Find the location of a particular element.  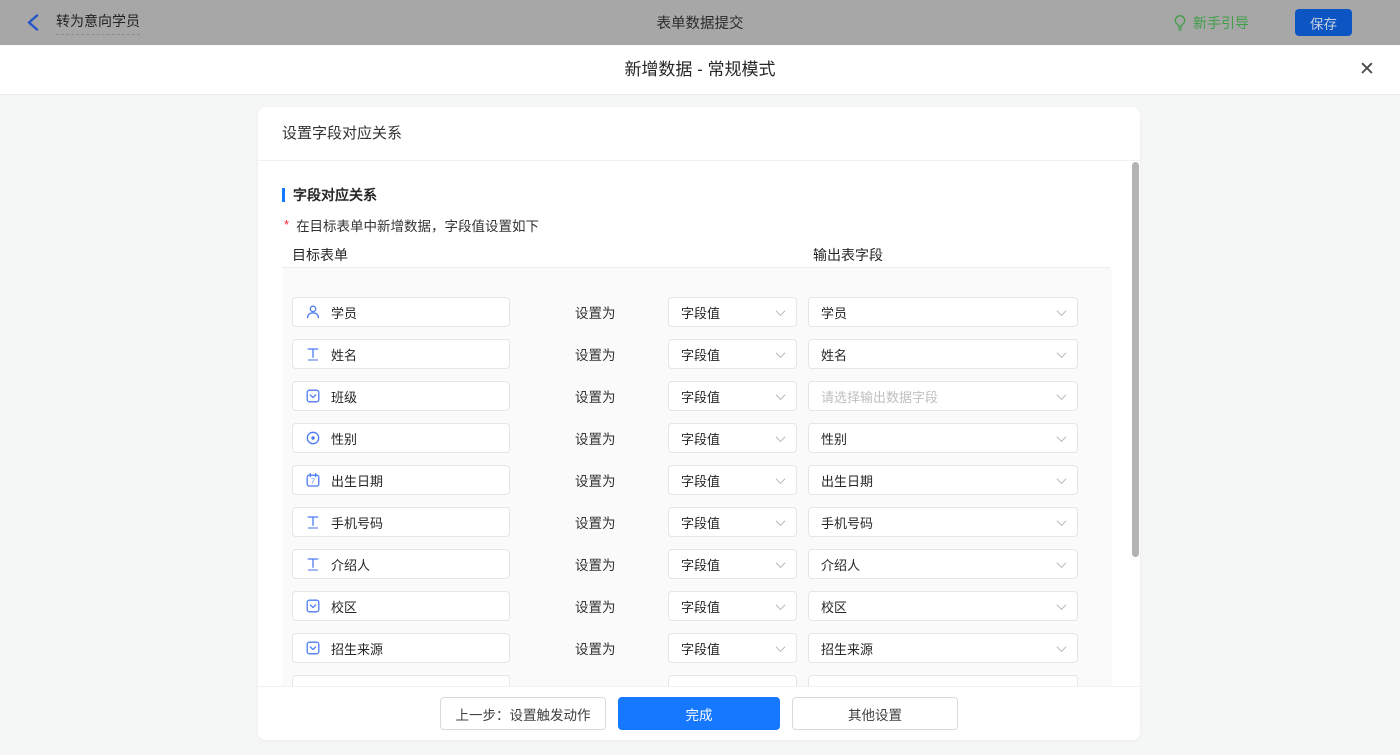

beginner-guide-label: 新手引导 is located at coordinates (1221, 22).